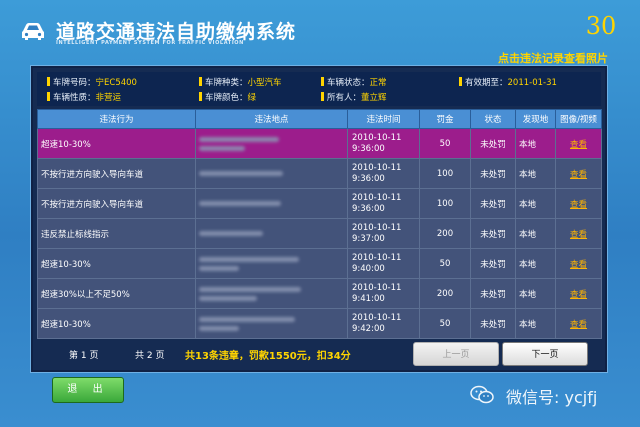 Image resolution: width=640 pixels, height=427 pixels. What do you see at coordinates (445, 233) in the screenshot?
I see `violation-fine: 200` at bounding box center [445, 233].